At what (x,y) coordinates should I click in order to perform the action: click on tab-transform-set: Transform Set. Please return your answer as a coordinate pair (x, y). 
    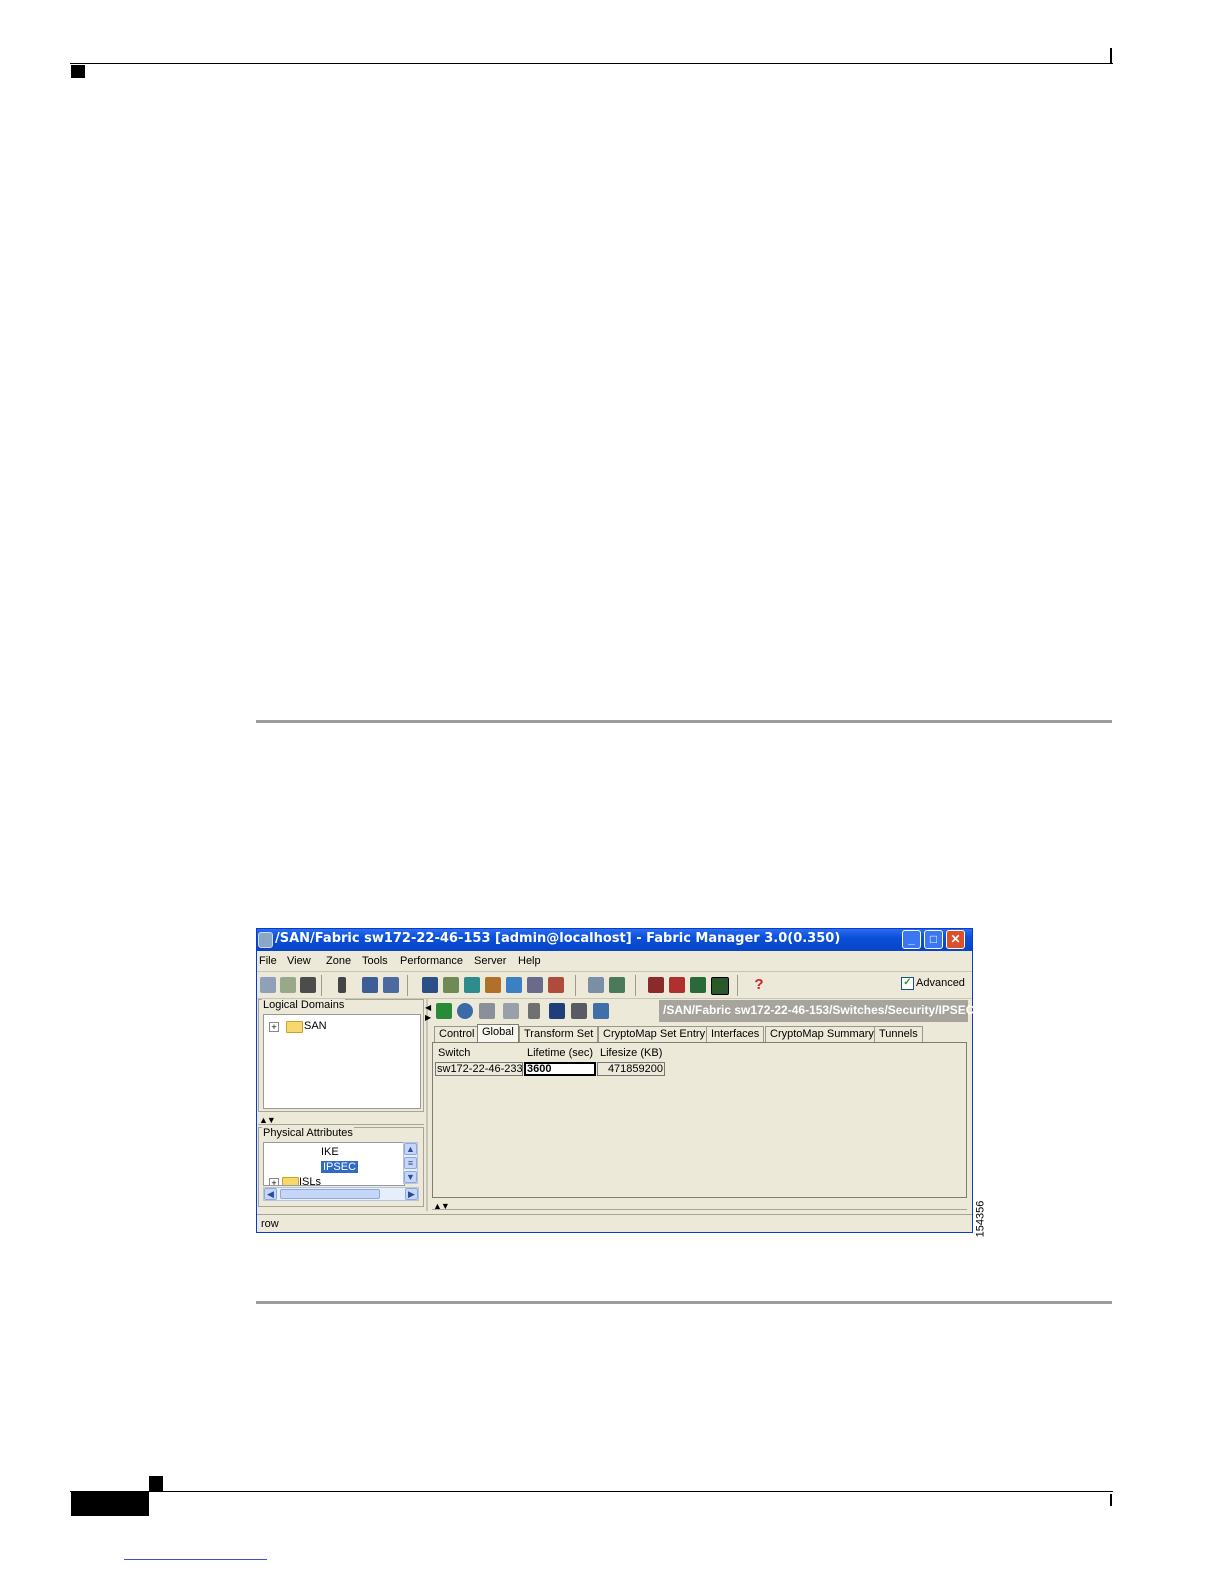
    Looking at the image, I should click on (559, 1034).